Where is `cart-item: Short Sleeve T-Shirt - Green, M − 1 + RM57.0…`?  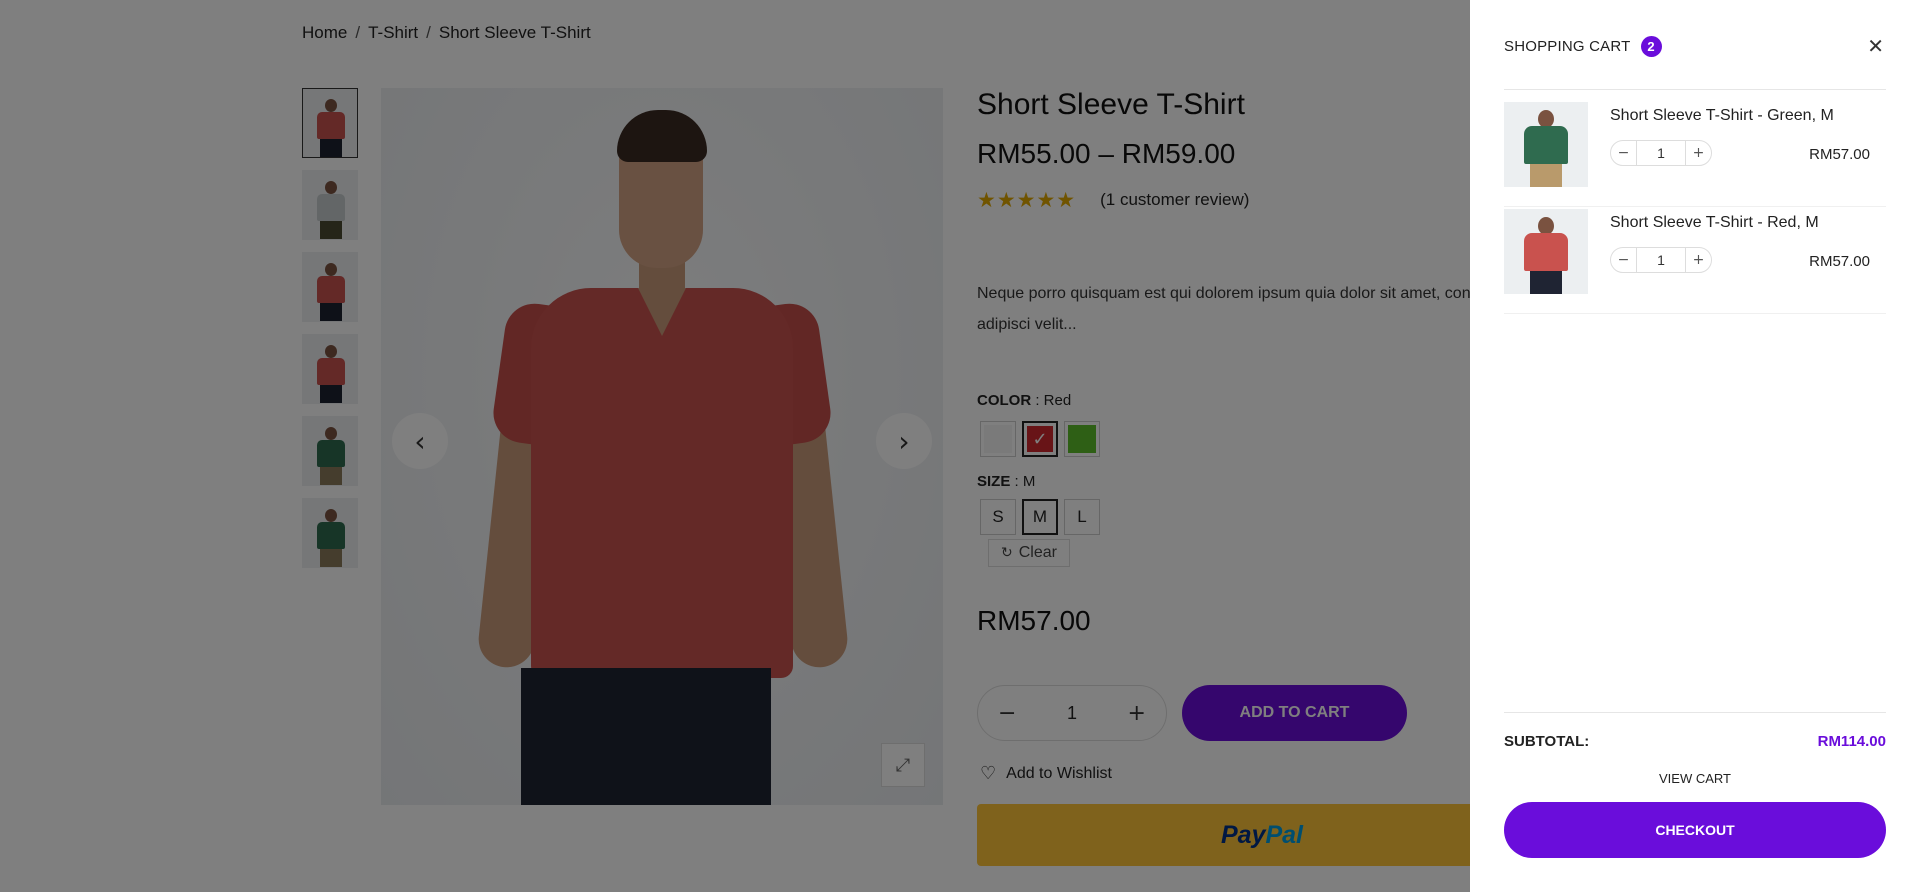 cart-item: Short Sleeve T-Shirt - Green, M − 1 + RM57.0… is located at coordinates (1695, 153).